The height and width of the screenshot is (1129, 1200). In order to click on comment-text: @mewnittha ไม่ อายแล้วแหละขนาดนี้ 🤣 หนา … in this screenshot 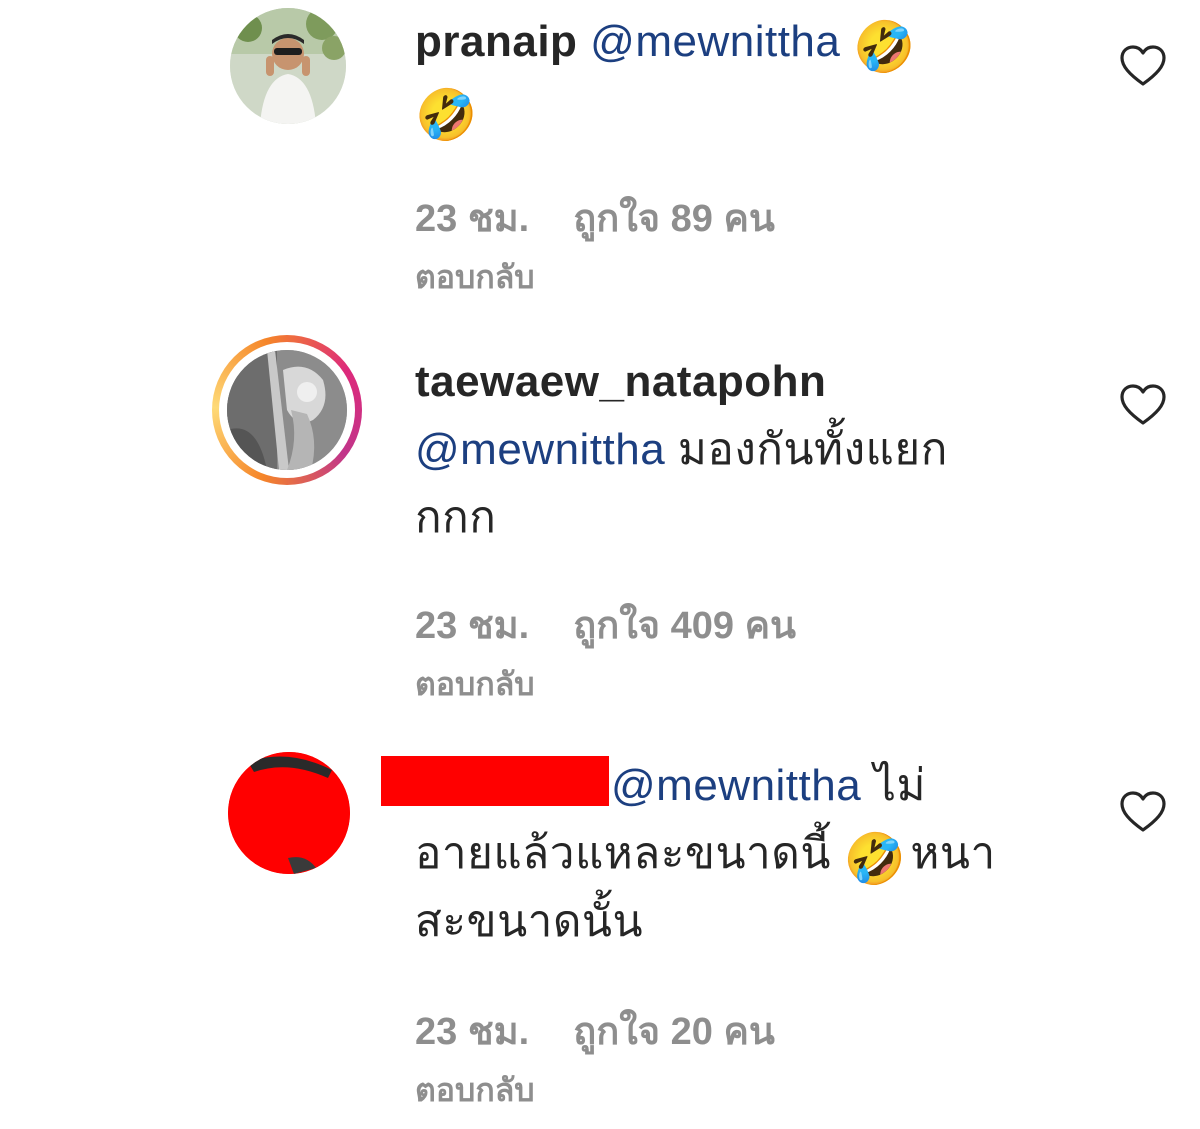, I will do `click(723, 854)`.